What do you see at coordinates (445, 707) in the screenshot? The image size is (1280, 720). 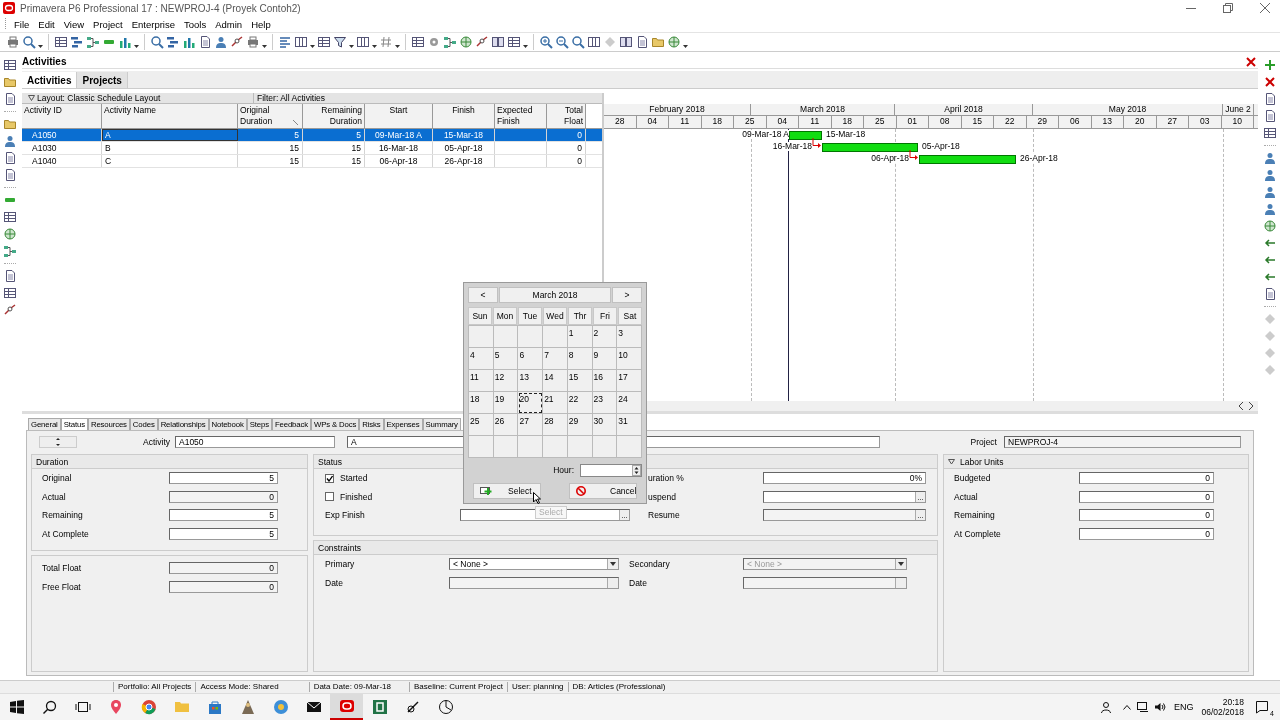 I see `circle-icon` at bounding box center [445, 707].